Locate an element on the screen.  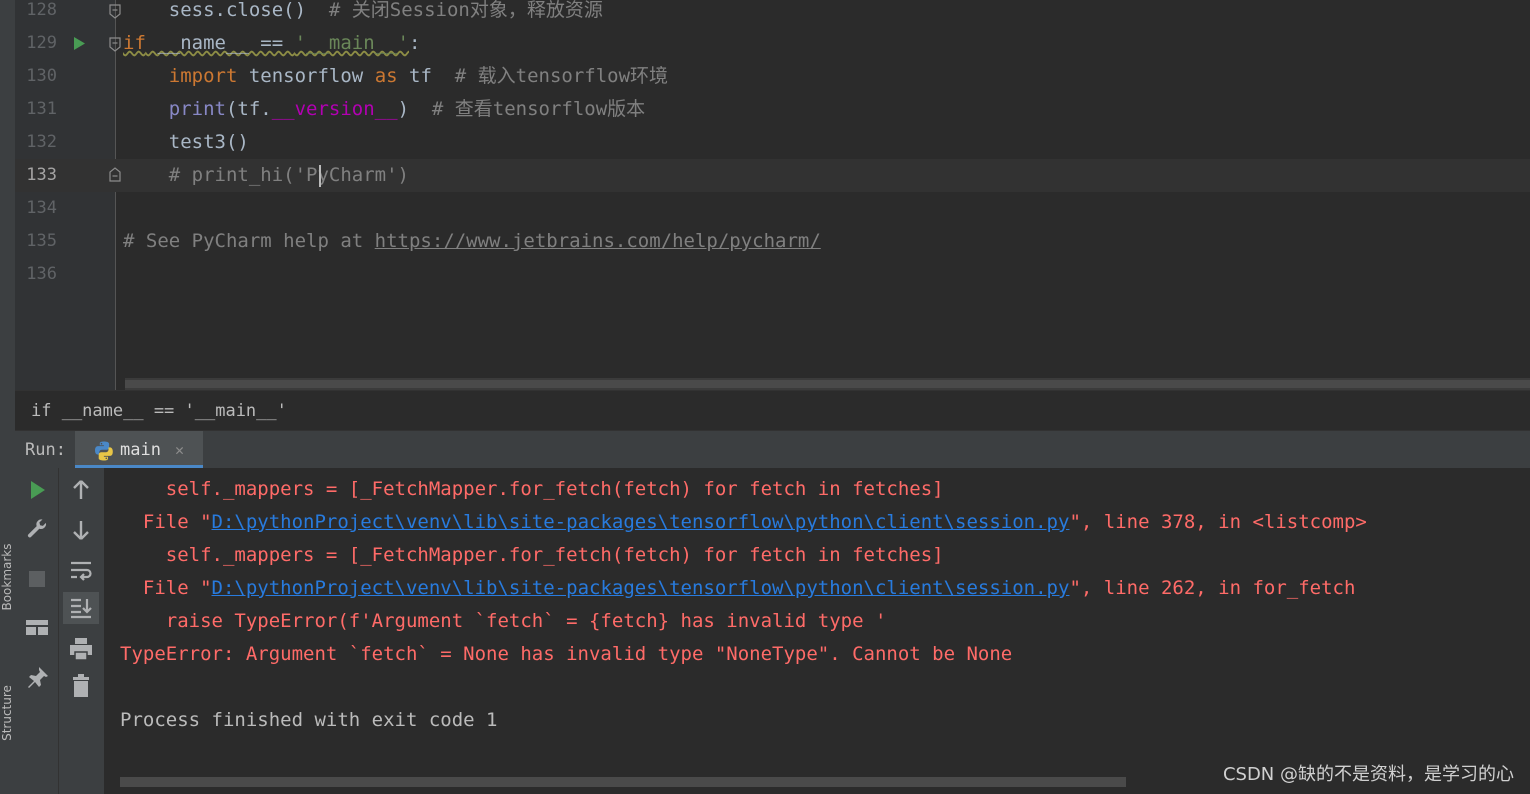
code-text: import tensorflow as tf # 载入tensorflow环境 is located at coordinates (418, 76).